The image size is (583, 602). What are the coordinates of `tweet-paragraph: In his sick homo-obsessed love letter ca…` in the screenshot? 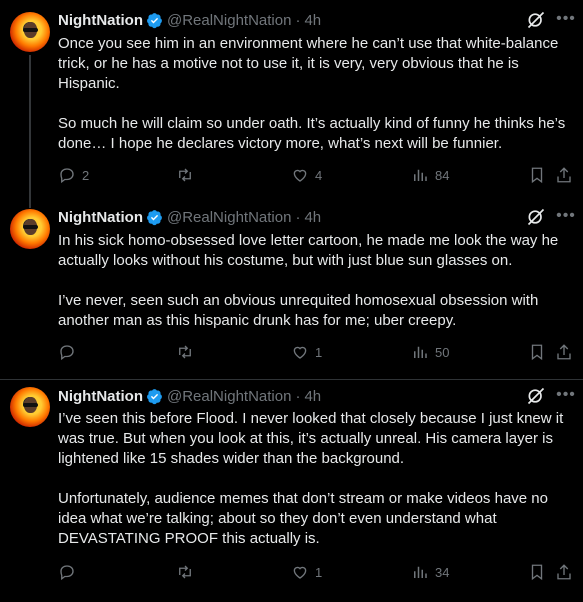 It's located at (308, 250).